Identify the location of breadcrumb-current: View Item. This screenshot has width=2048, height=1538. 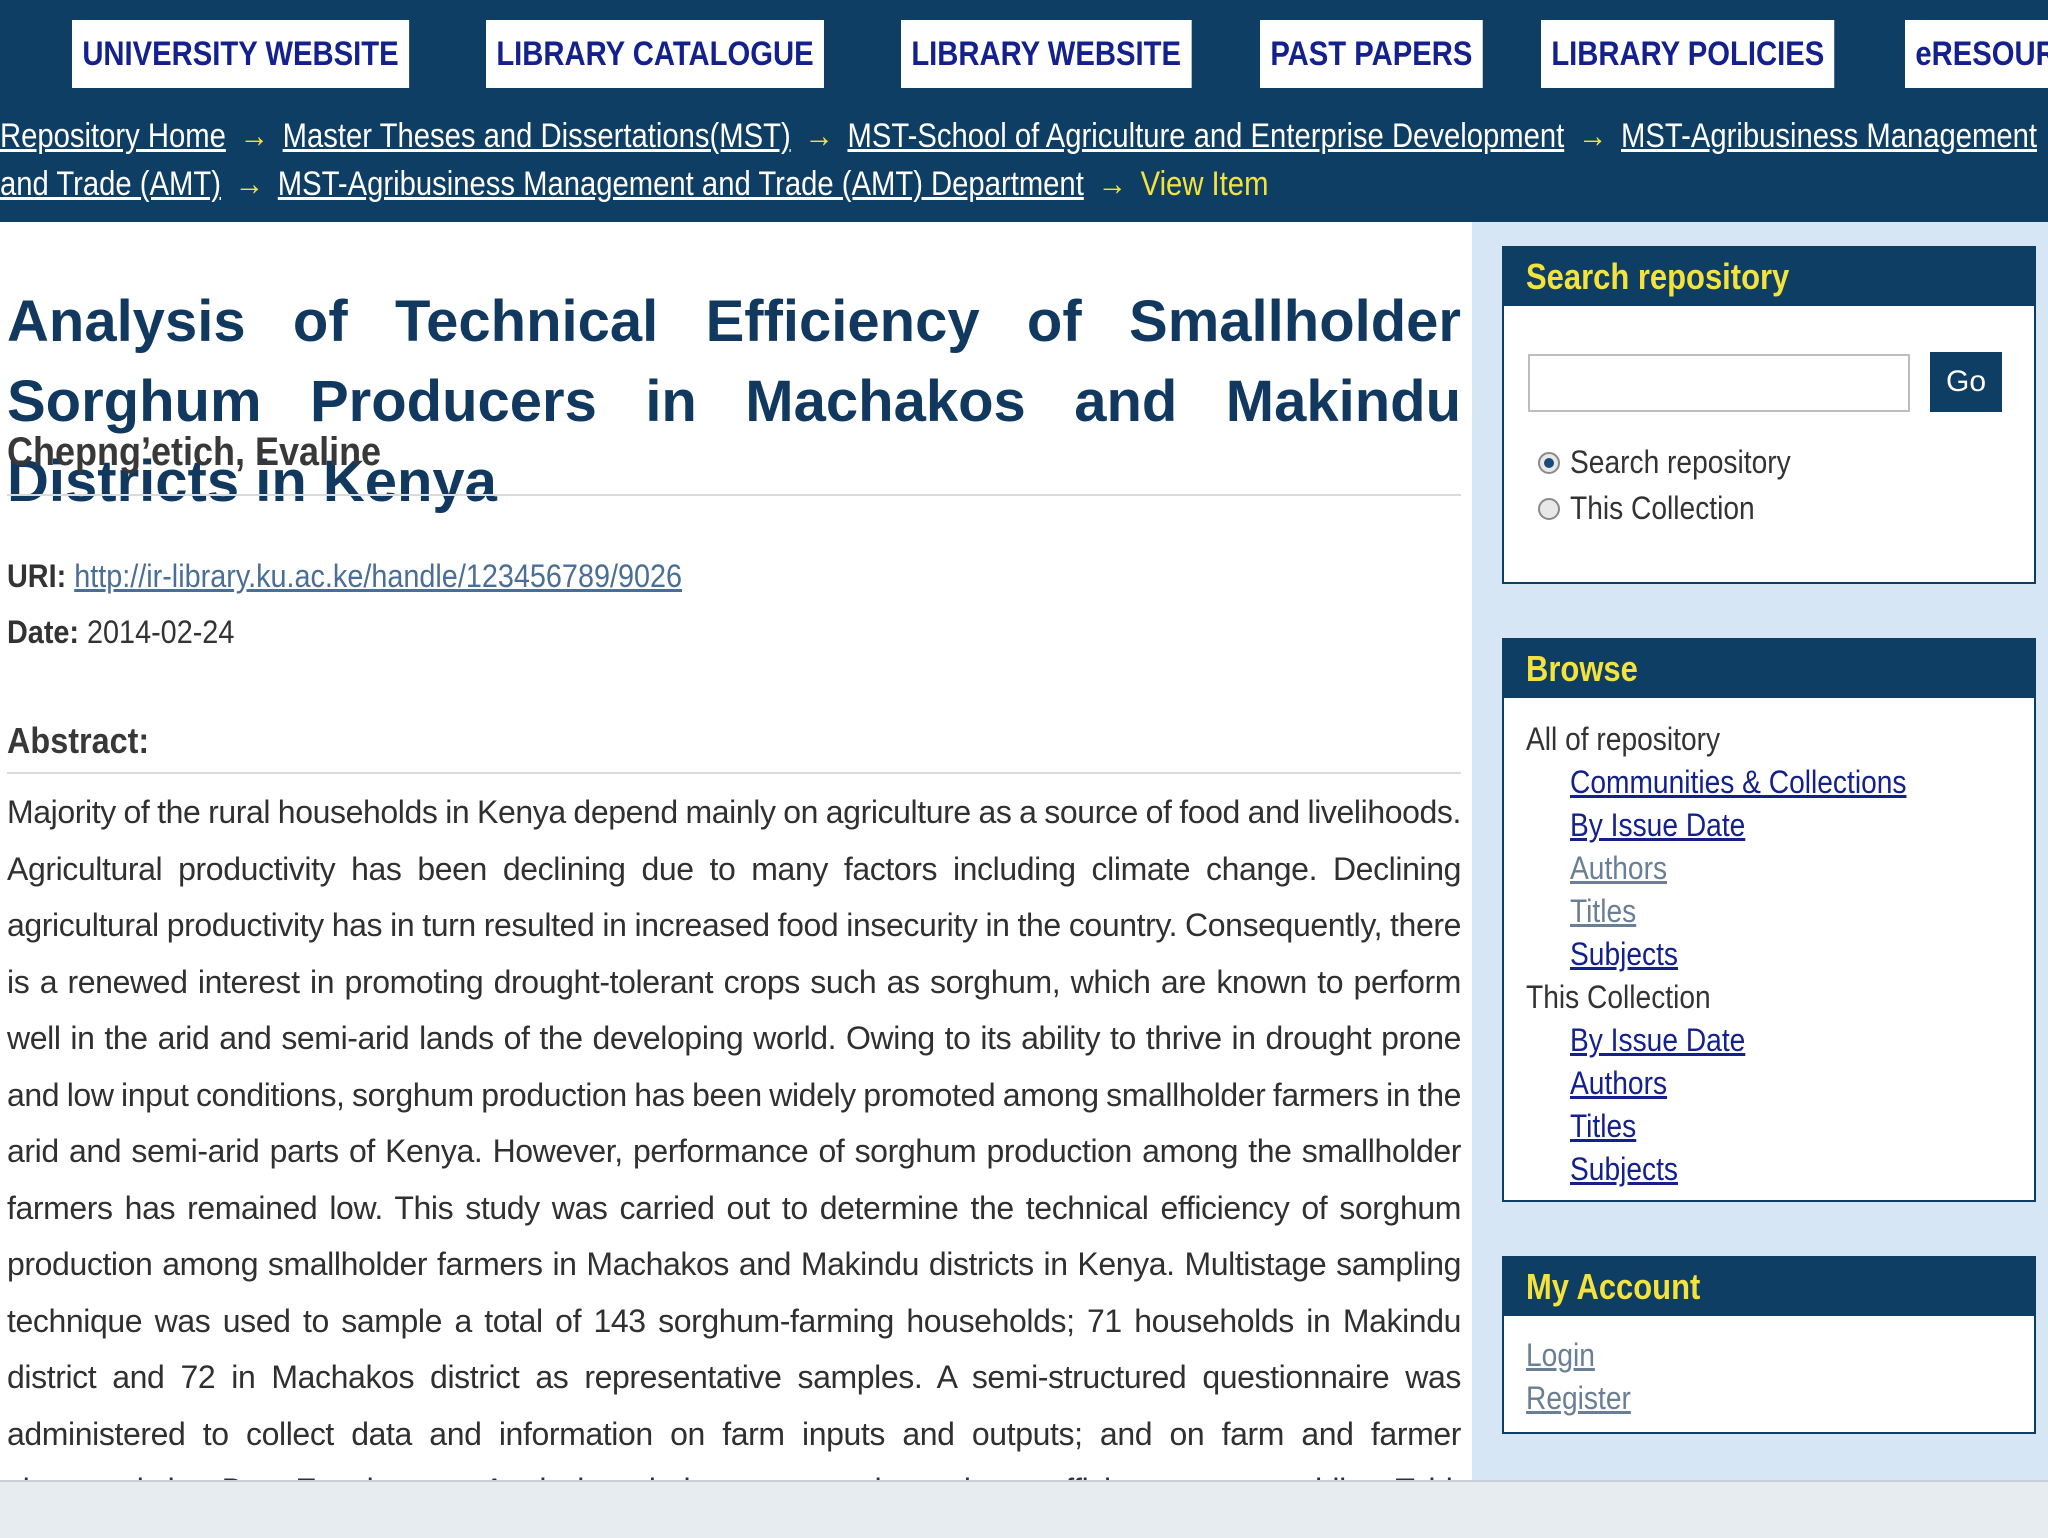
(1204, 184).